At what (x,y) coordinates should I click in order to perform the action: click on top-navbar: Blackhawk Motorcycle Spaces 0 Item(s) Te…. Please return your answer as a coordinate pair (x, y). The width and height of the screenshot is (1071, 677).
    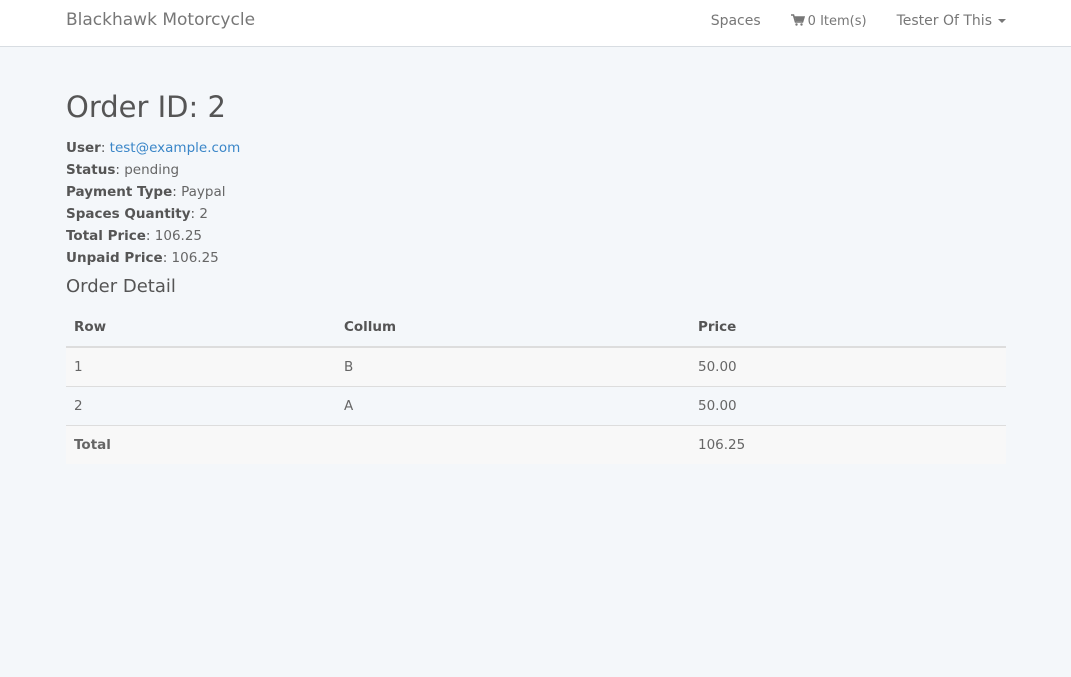
    Looking at the image, I should click on (535, 23).